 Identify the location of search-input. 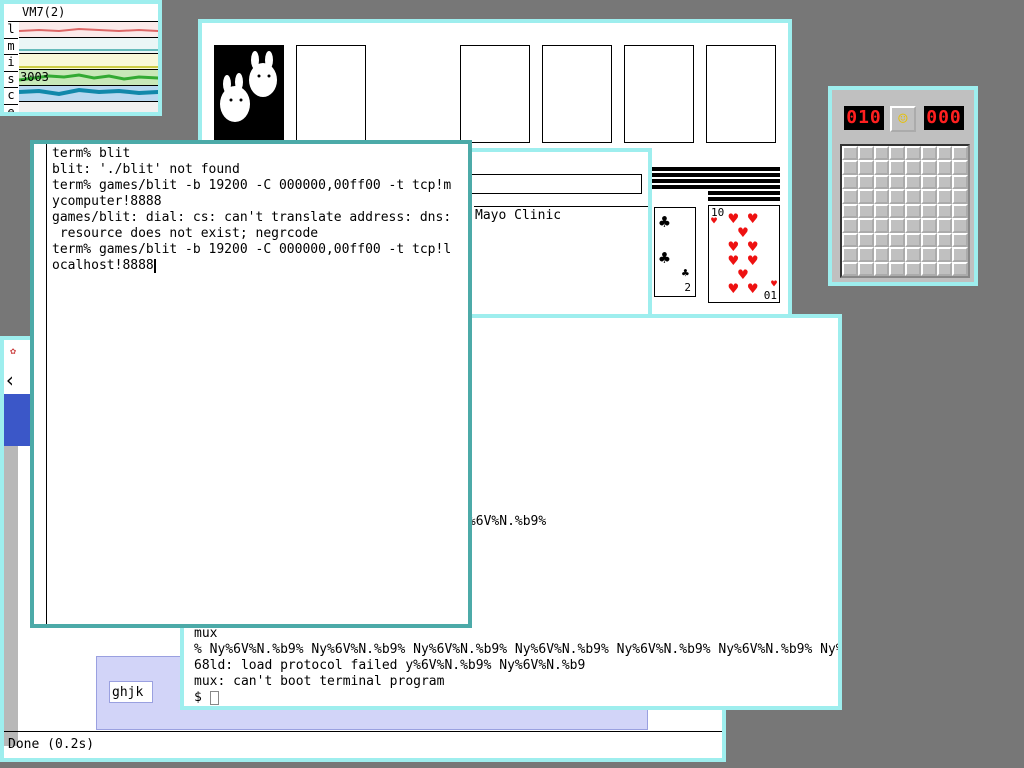
(131, 692).